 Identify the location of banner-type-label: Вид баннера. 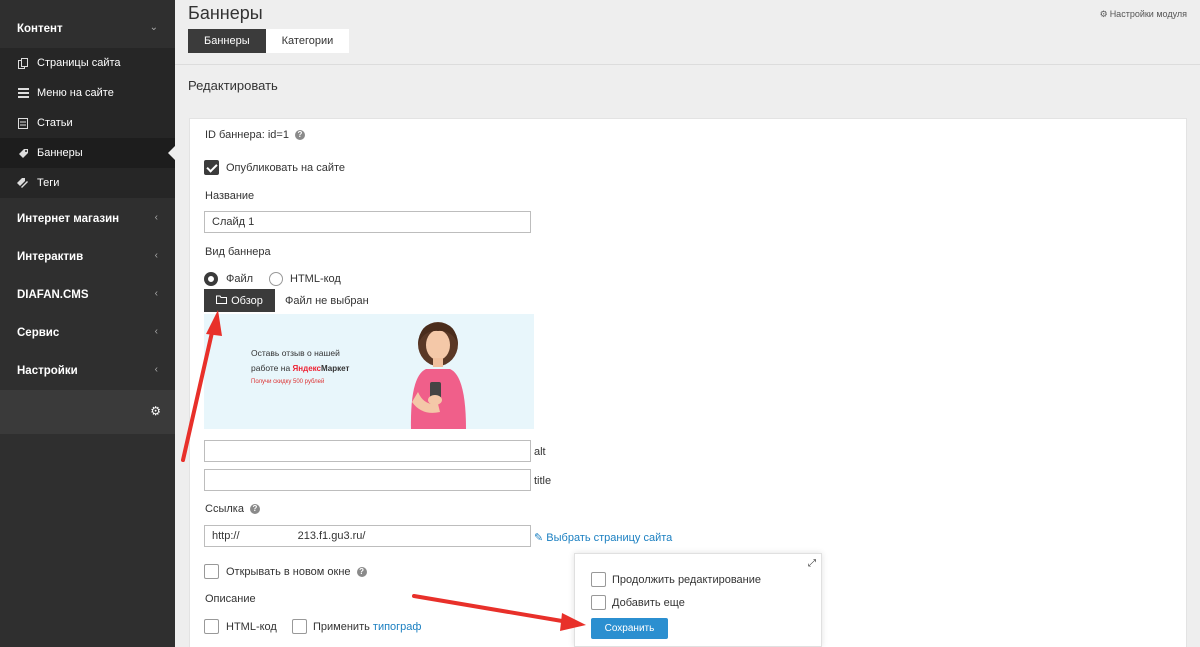
(238, 252).